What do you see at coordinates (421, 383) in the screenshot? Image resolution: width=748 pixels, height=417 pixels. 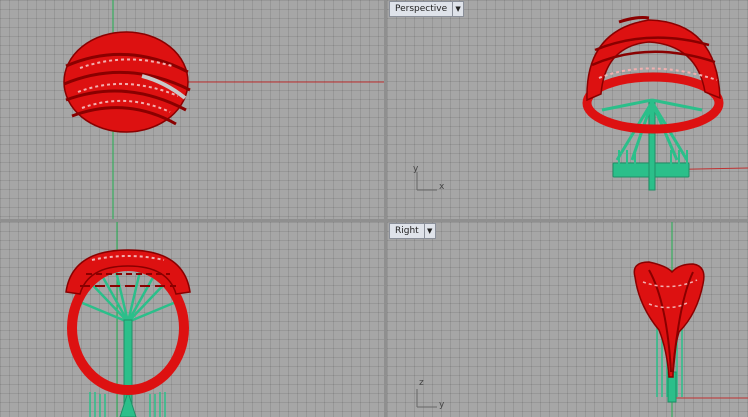 I see `axis-z-label: z` at bounding box center [421, 383].